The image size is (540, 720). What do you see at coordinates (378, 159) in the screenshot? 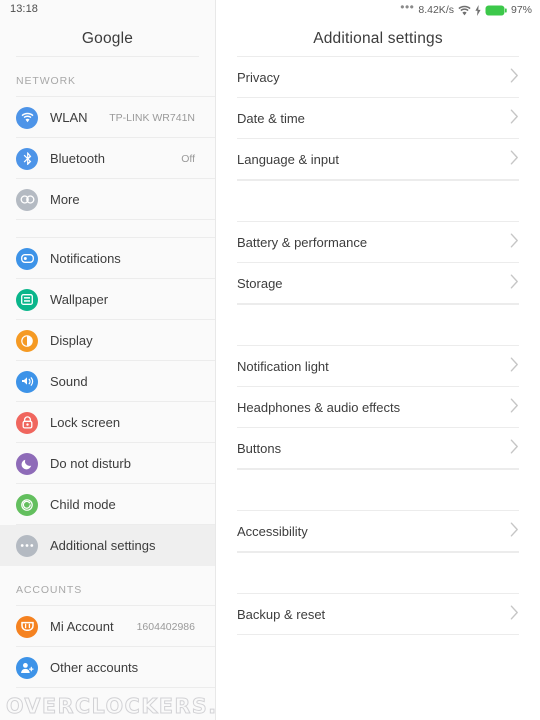
I see `settings-row-language-input: Language & input` at bounding box center [378, 159].